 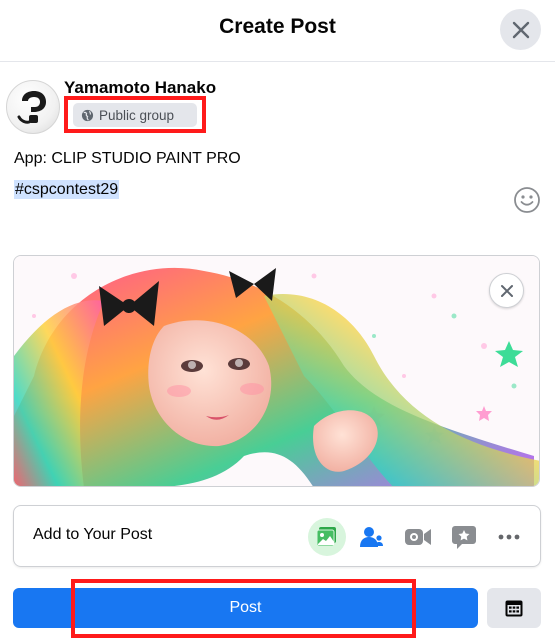 I want to click on feeling-icon, so click(x=464, y=537).